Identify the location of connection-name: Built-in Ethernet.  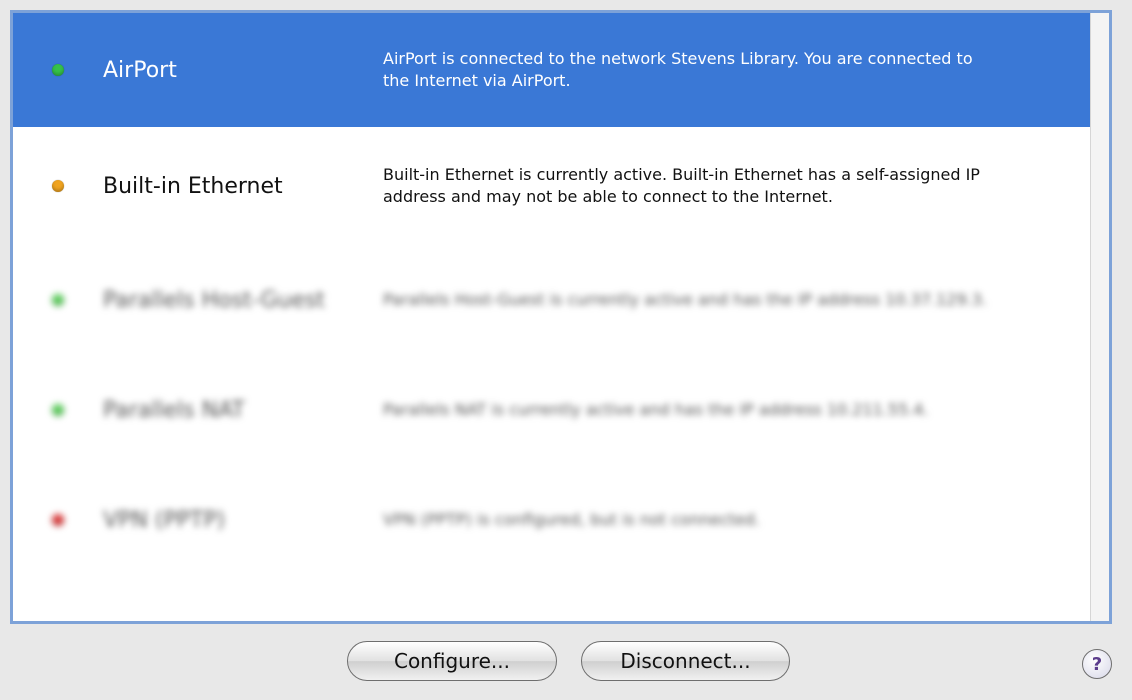
(193, 186).